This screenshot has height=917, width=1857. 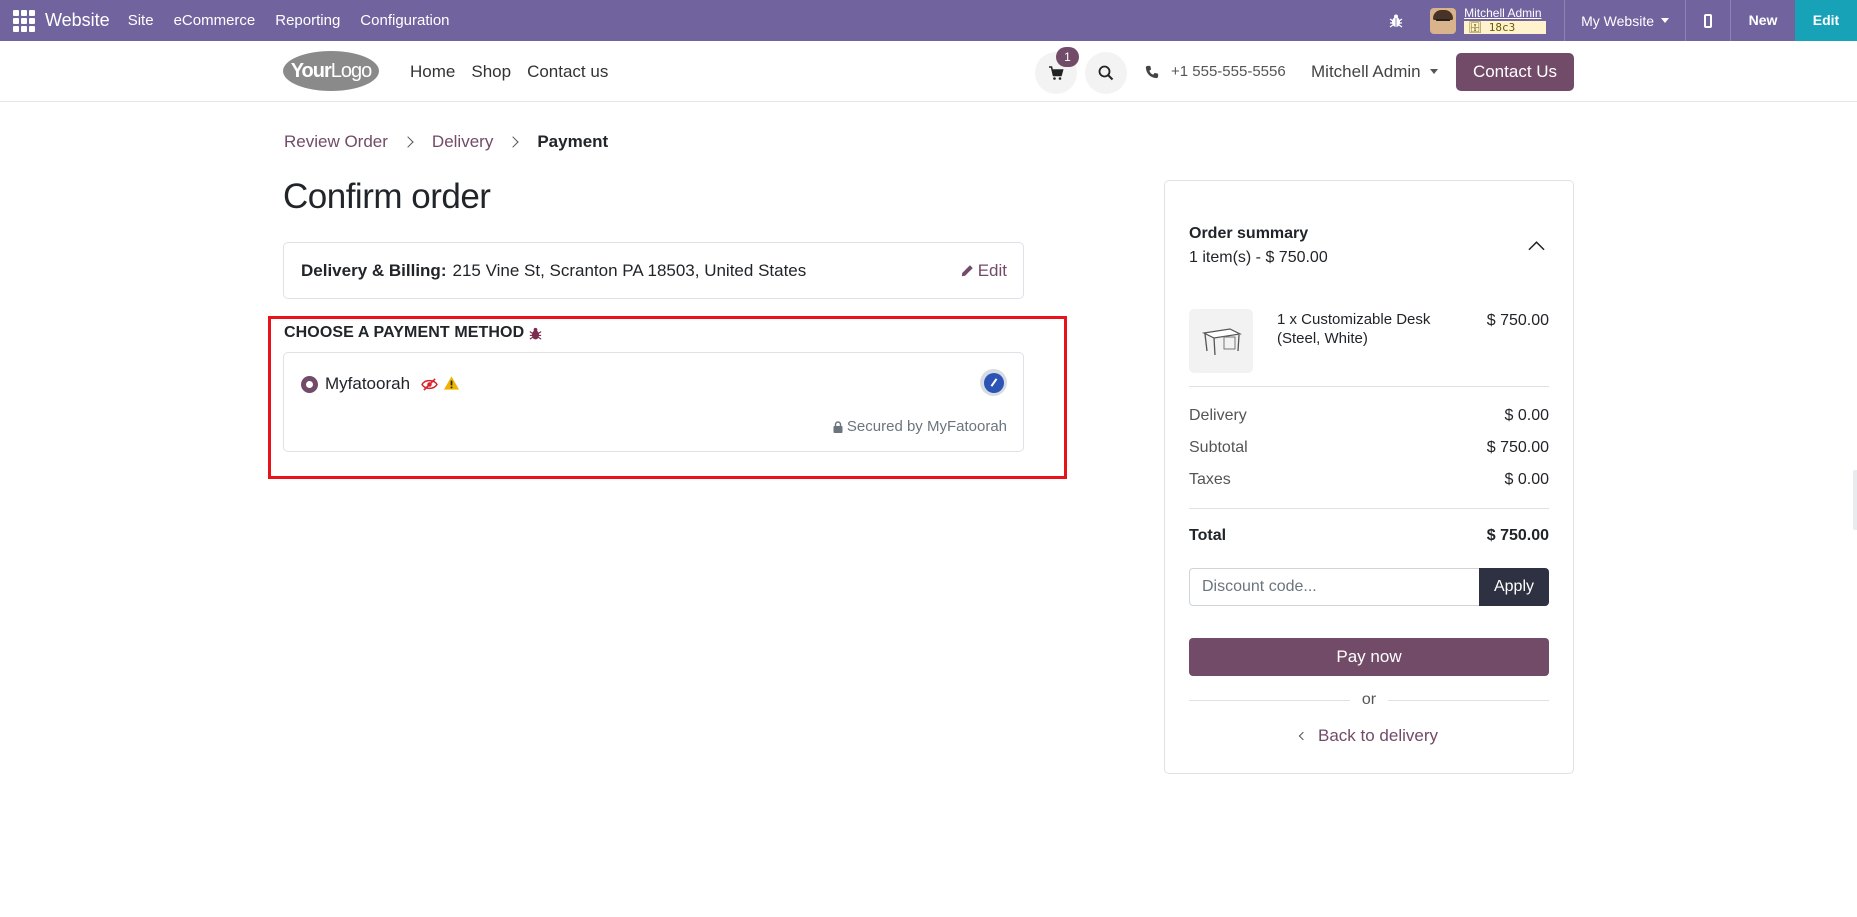 What do you see at coordinates (1218, 415) in the screenshot?
I see `summary-row-label: Delivery` at bounding box center [1218, 415].